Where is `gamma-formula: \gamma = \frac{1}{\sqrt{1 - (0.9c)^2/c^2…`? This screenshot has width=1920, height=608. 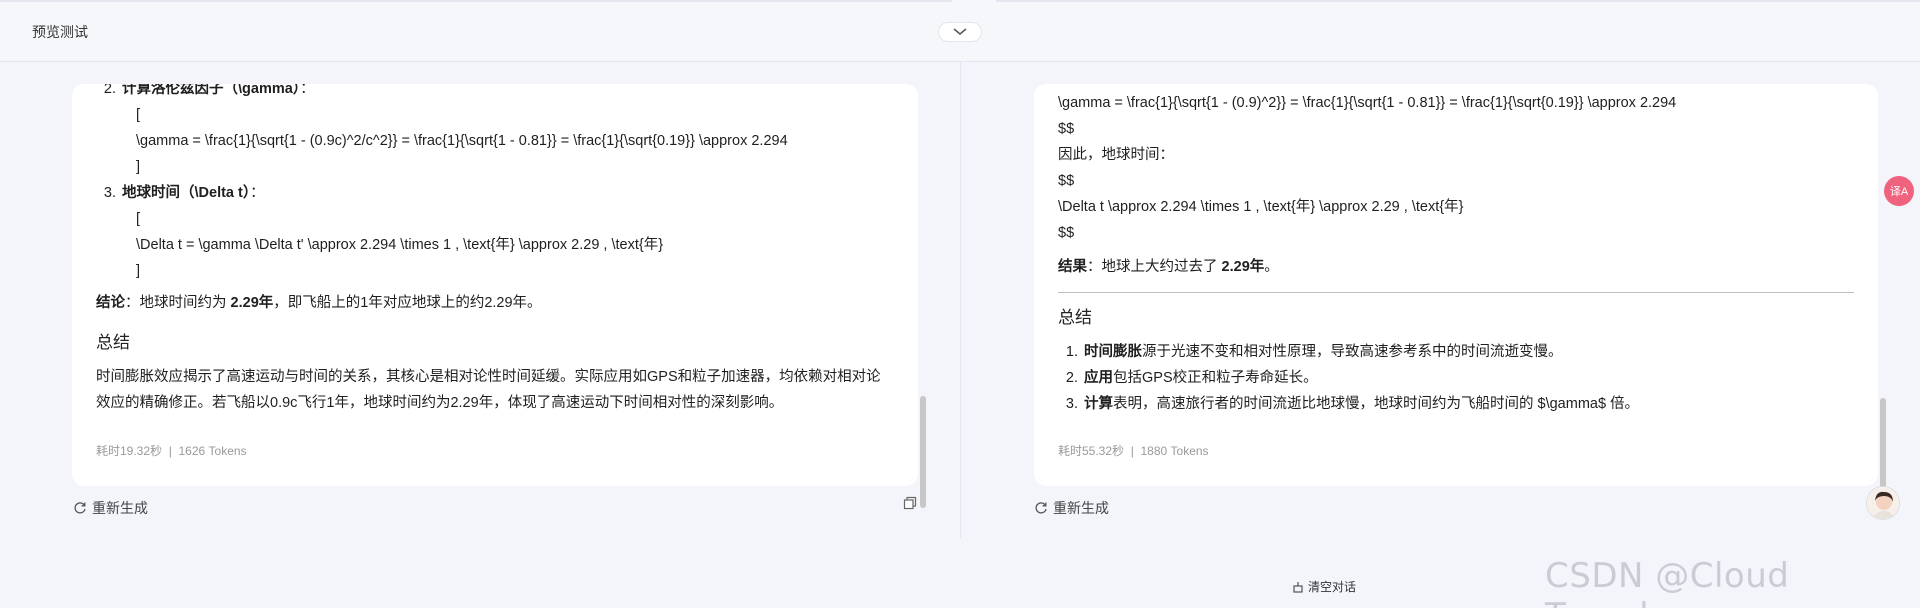 gamma-formula: \gamma = \frac{1}{\sqrt{1 - (0.9c)^2/c^2… is located at coordinates (462, 141).